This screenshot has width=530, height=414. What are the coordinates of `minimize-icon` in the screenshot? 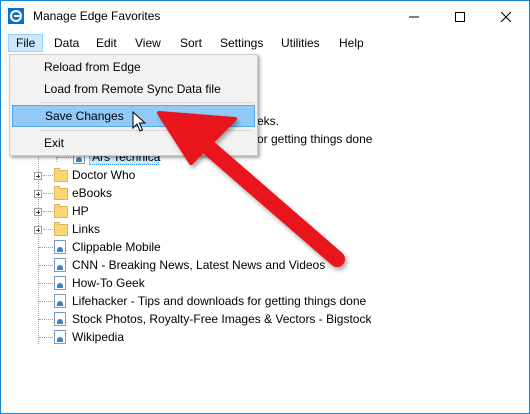 It's located at (414, 16).